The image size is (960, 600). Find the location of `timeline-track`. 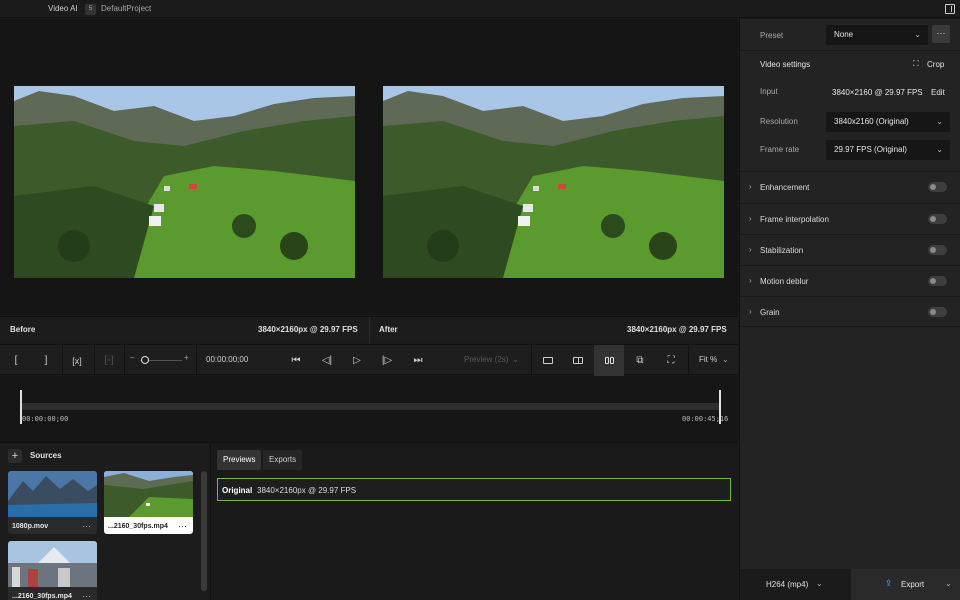

timeline-track is located at coordinates (370, 406).